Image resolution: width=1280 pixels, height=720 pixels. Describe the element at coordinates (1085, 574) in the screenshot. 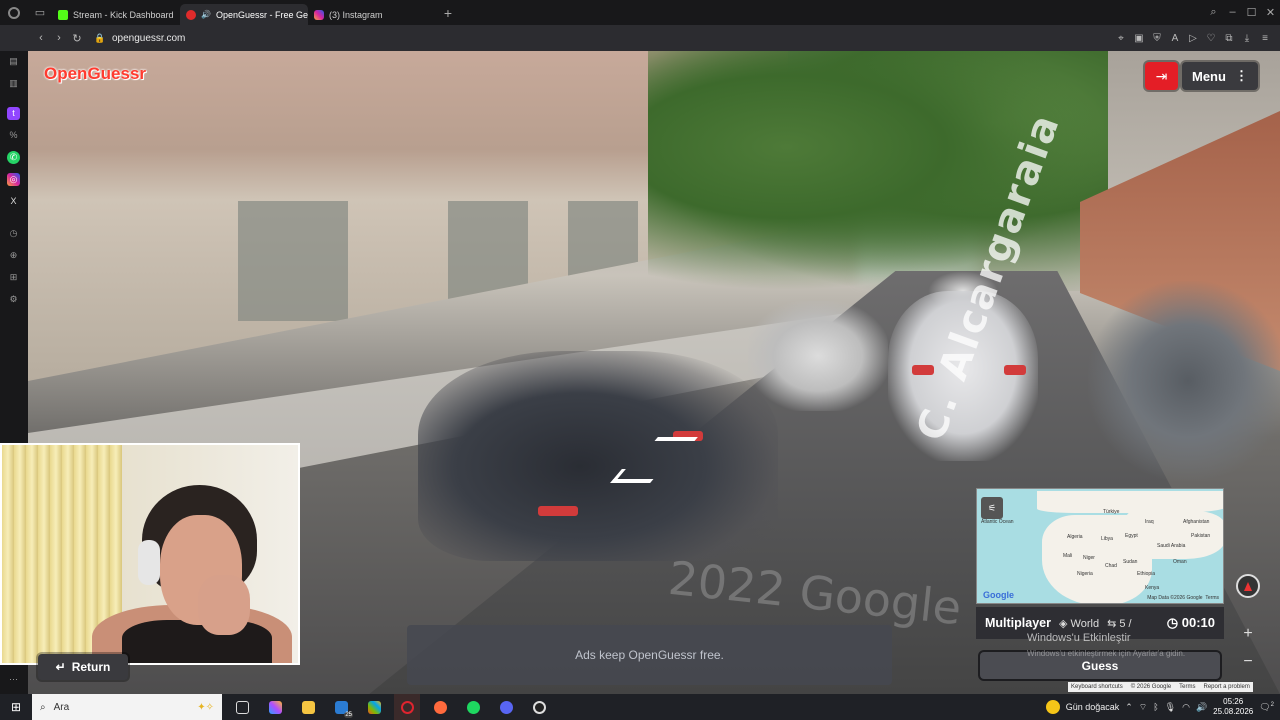

I see `map-label: Nigeria` at that location.